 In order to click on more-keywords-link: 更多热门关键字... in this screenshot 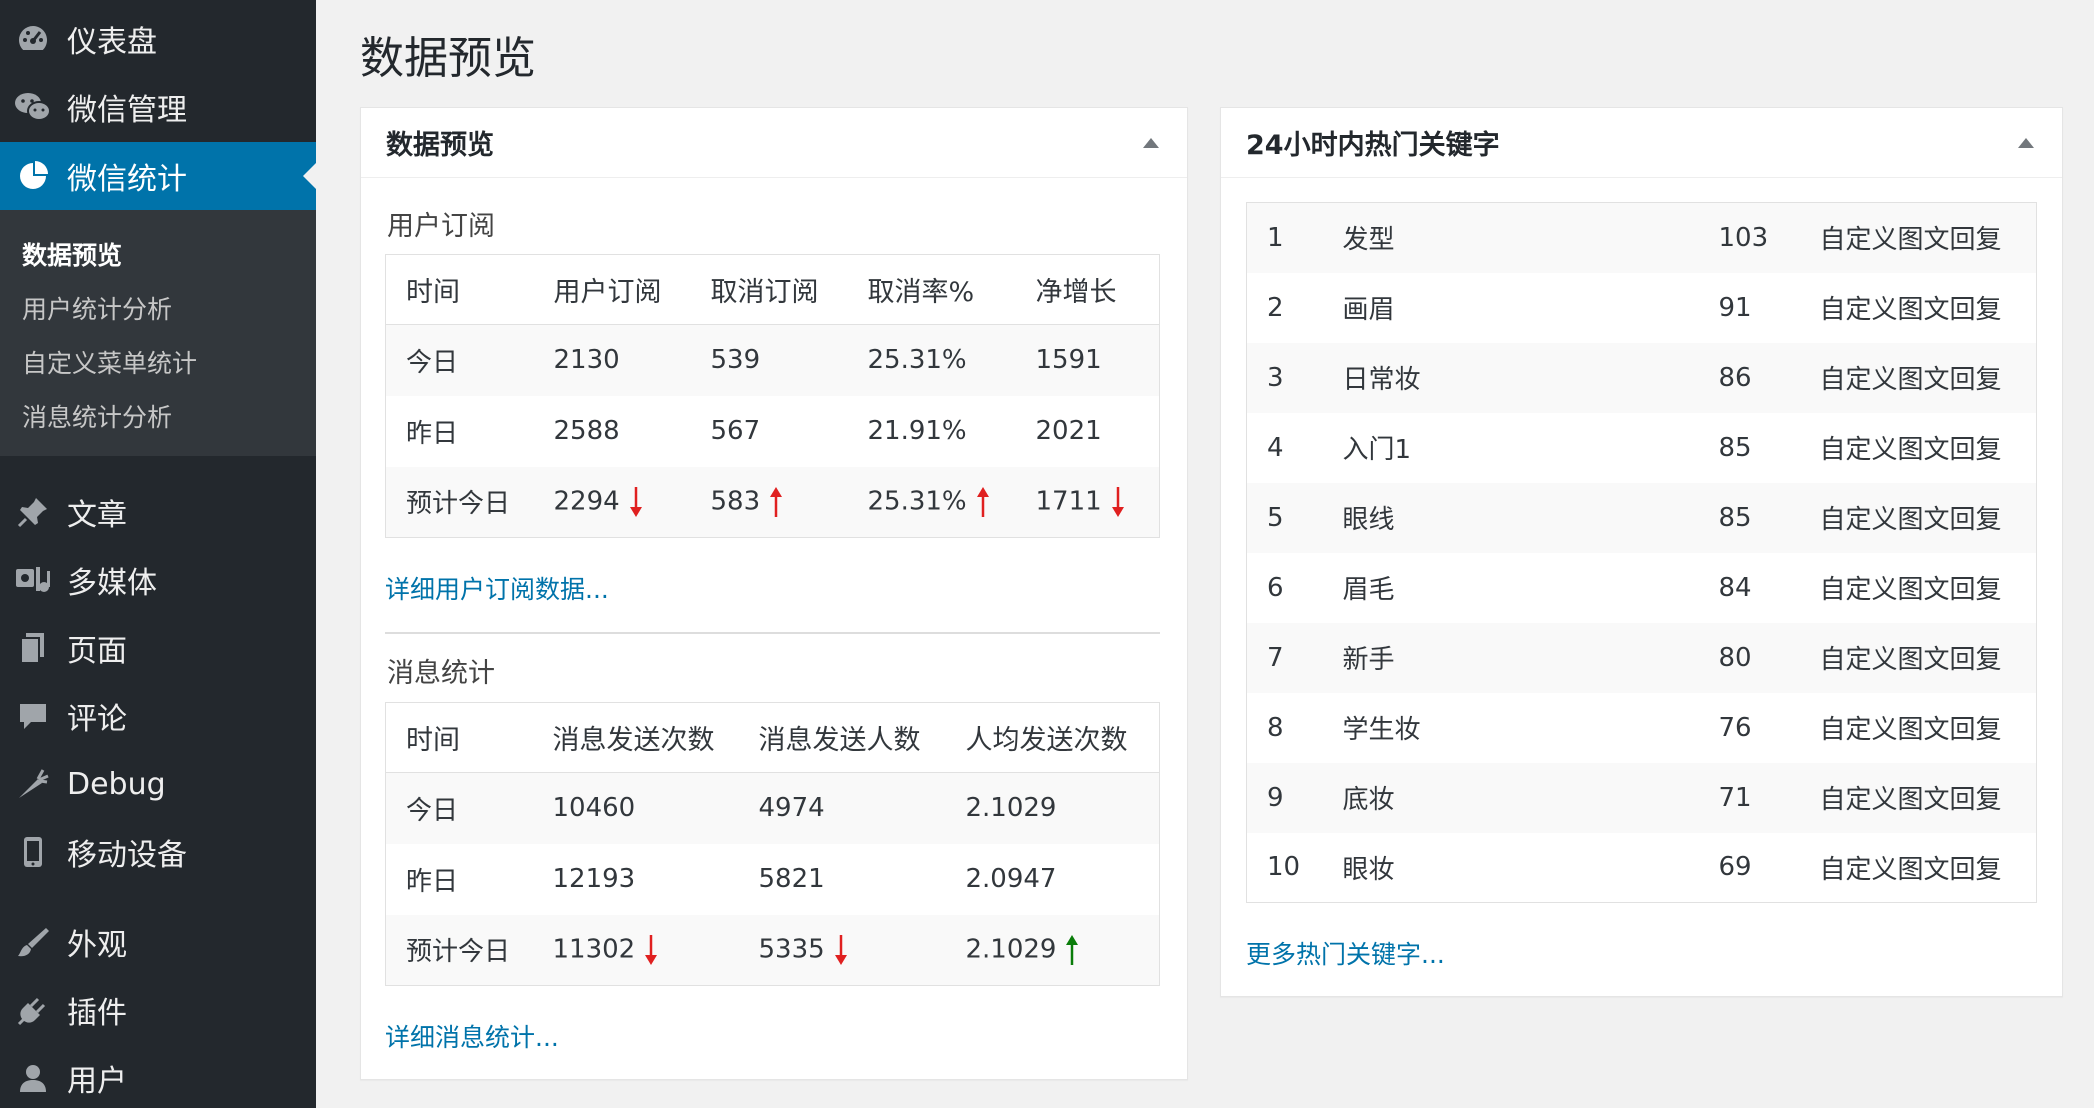, I will do `click(1345, 953)`.